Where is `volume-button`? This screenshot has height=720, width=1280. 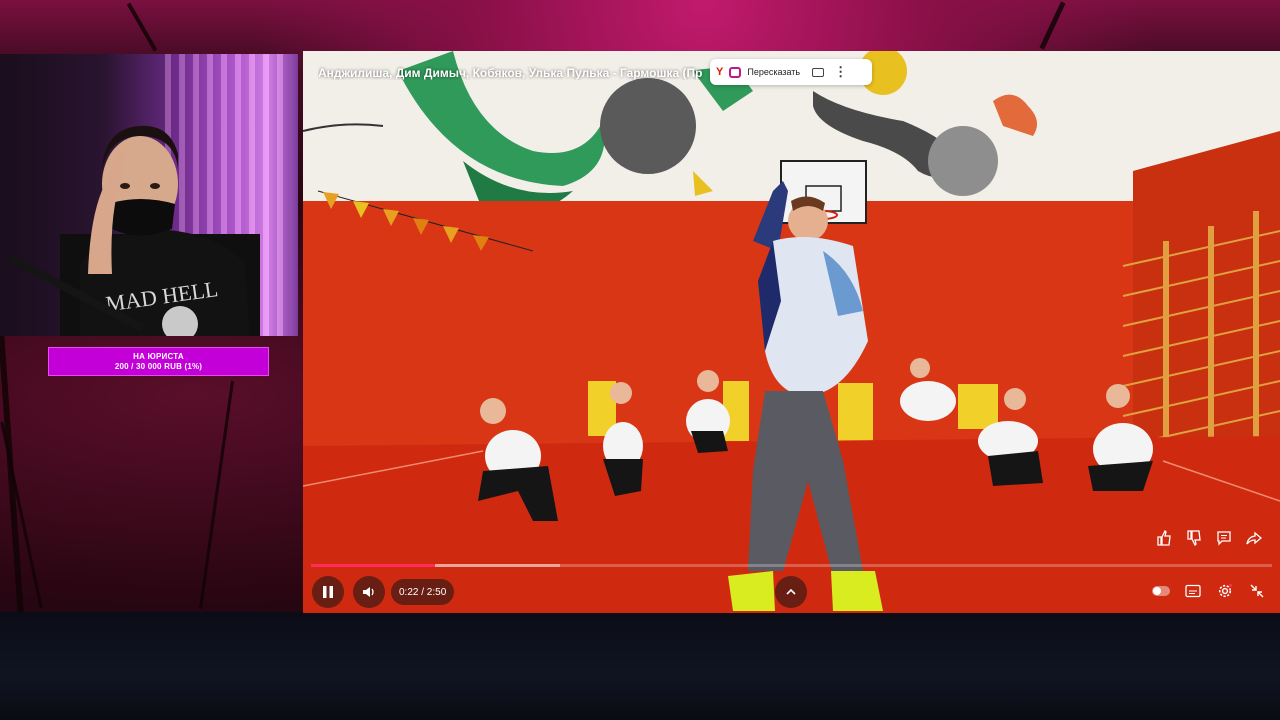 volume-button is located at coordinates (369, 592).